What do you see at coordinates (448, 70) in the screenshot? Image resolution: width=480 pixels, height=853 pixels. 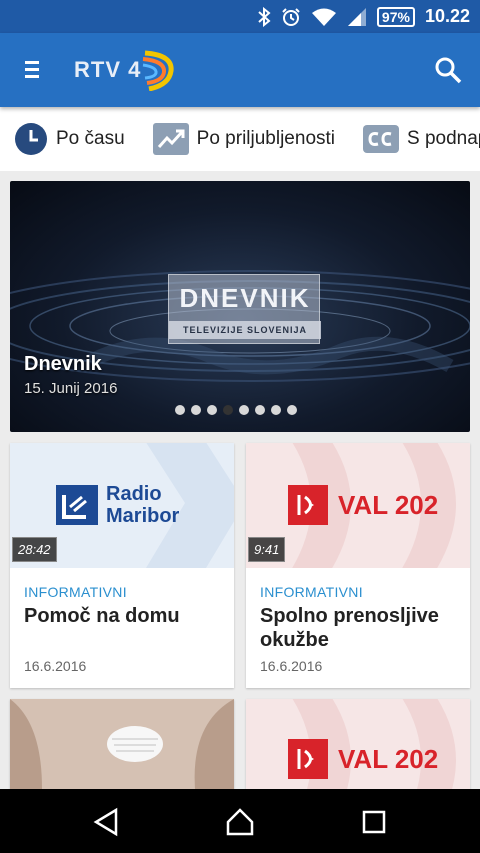 I see `search-icon` at bounding box center [448, 70].